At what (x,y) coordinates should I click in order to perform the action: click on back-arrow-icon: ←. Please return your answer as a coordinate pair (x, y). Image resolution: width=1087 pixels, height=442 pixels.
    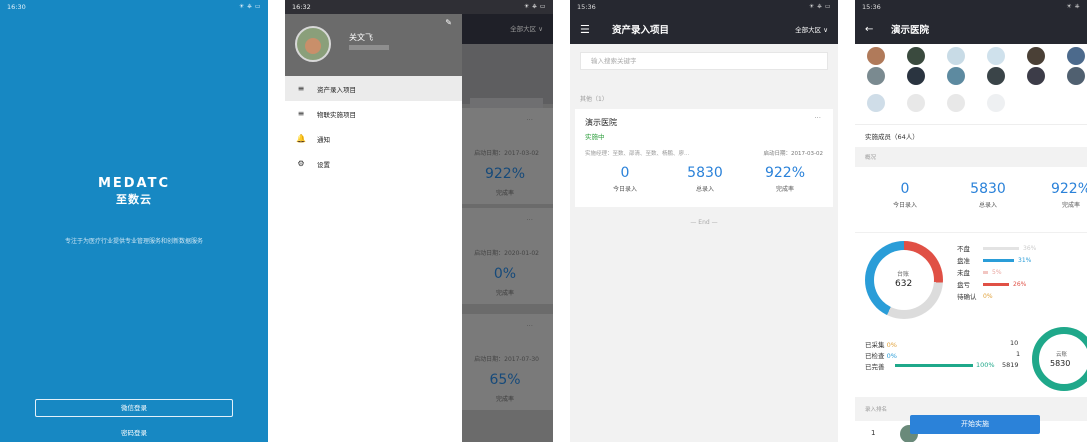
    Looking at the image, I should click on (875, 29).